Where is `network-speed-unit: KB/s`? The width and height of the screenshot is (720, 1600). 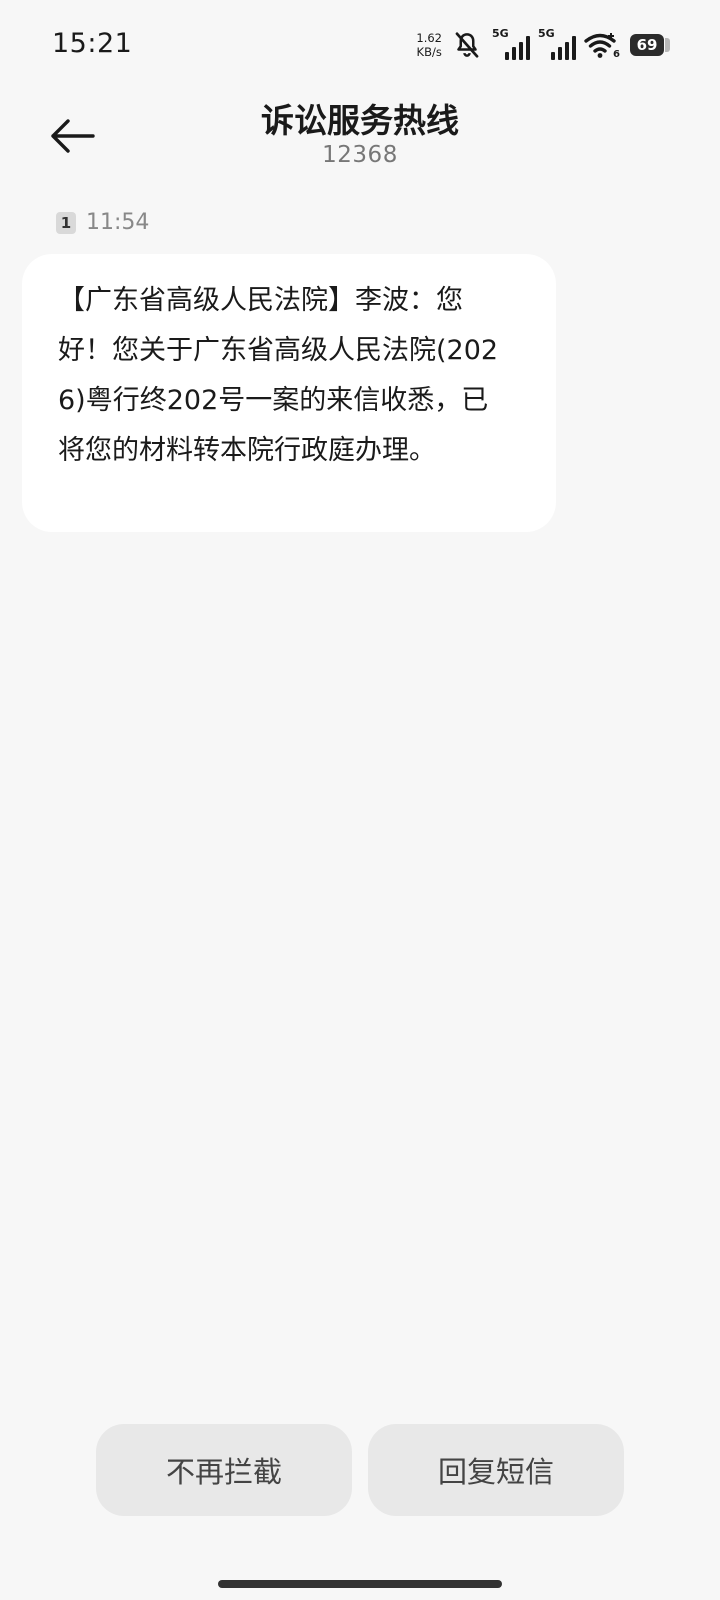
network-speed-unit: KB/s is located at coordinates (429, 52).